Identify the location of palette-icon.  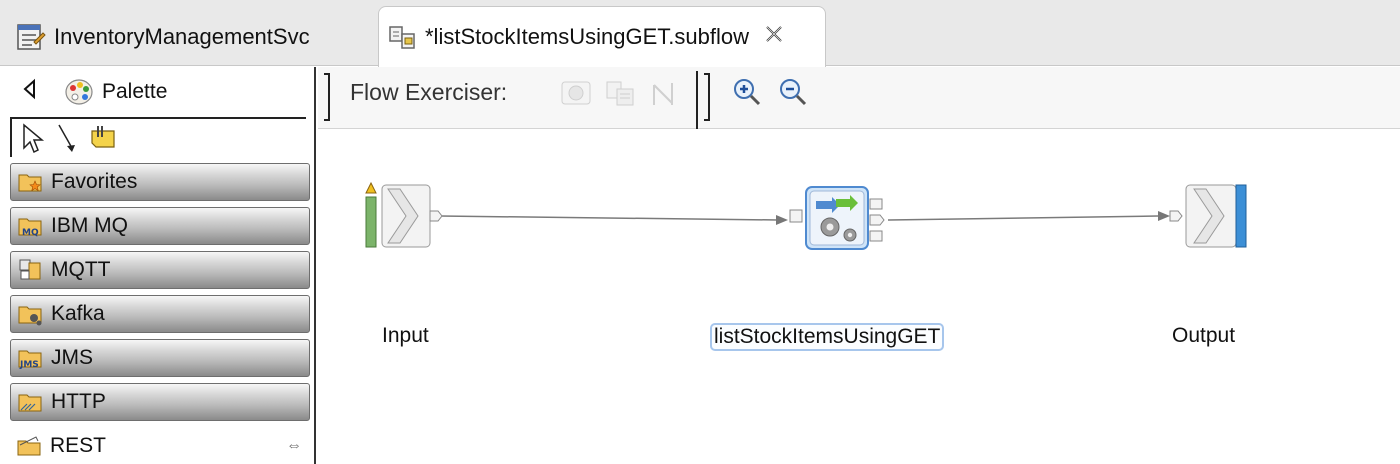
(79, 92).